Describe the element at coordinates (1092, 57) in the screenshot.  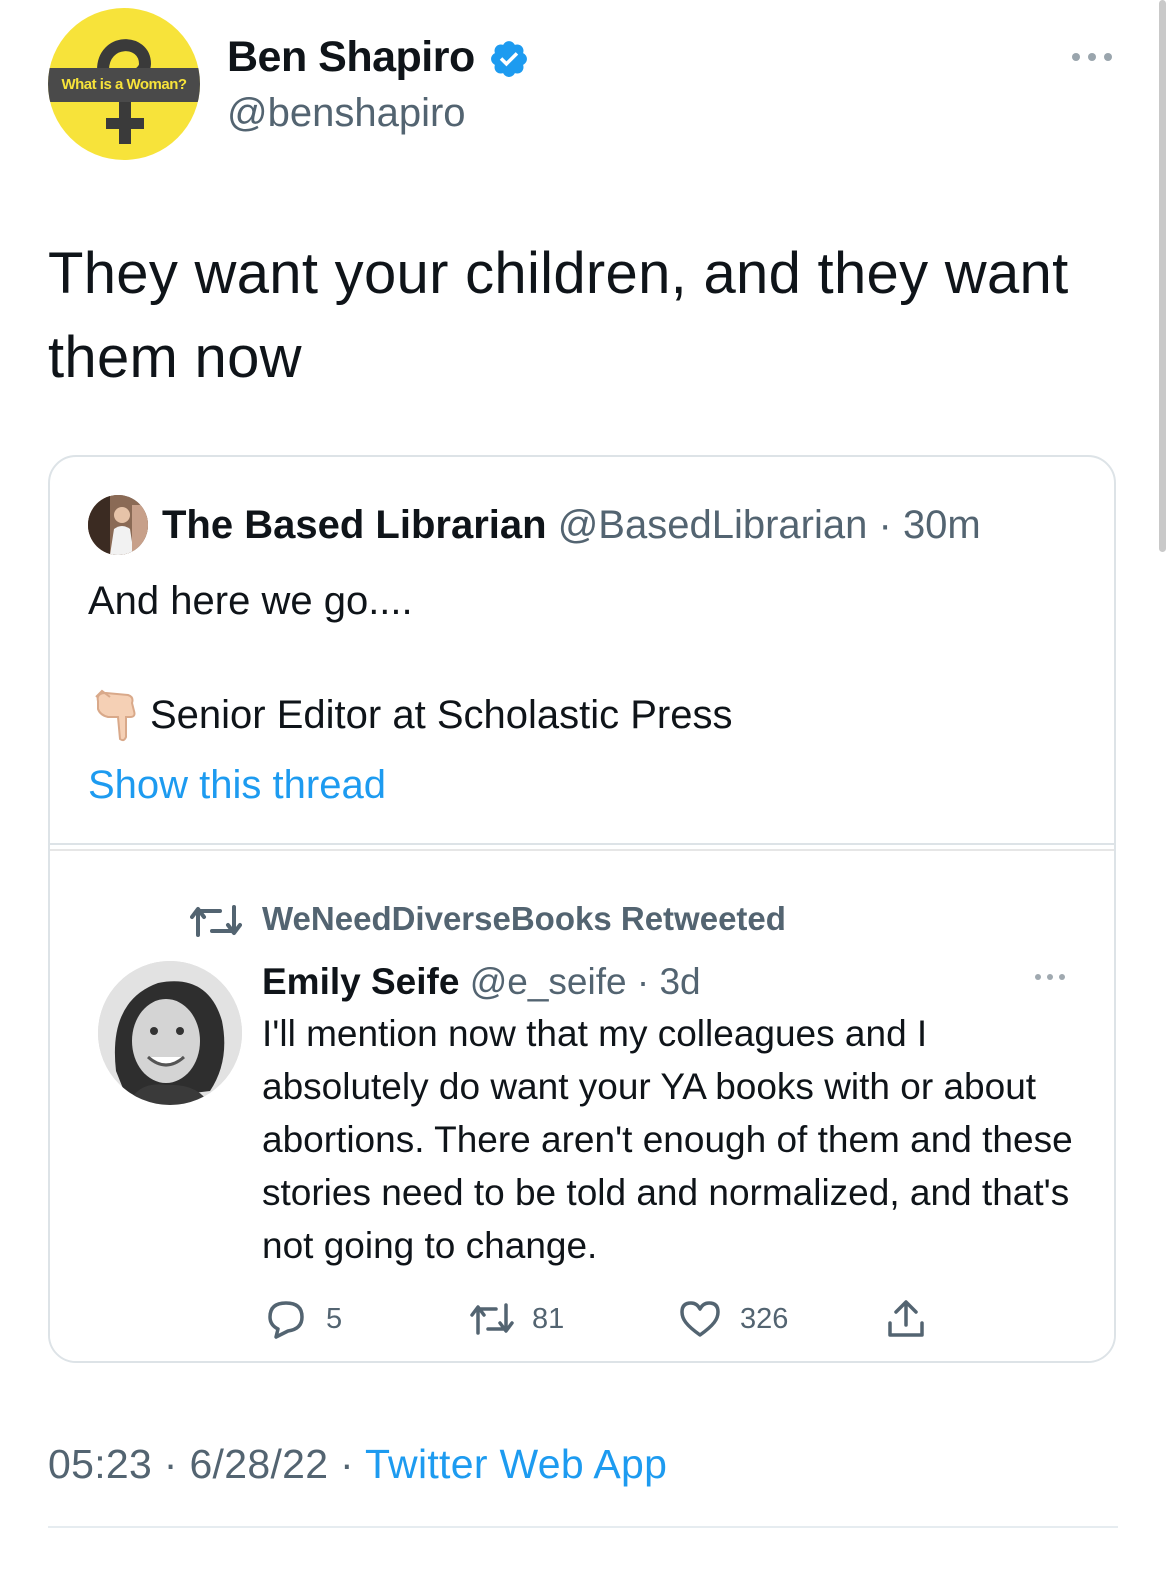
I see `more-options-icon` at that location.